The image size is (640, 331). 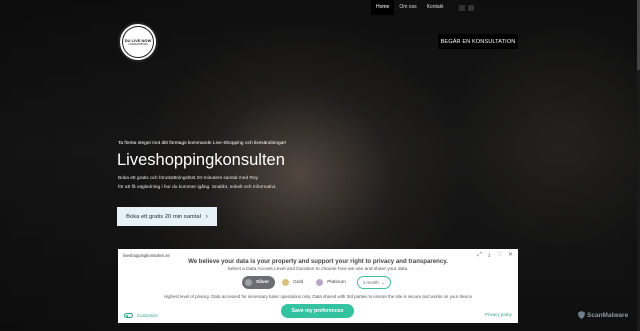 I want to click on data-access-levels: Silver Gold Platinum 1 month ⌄, so click(x=316, y=282).